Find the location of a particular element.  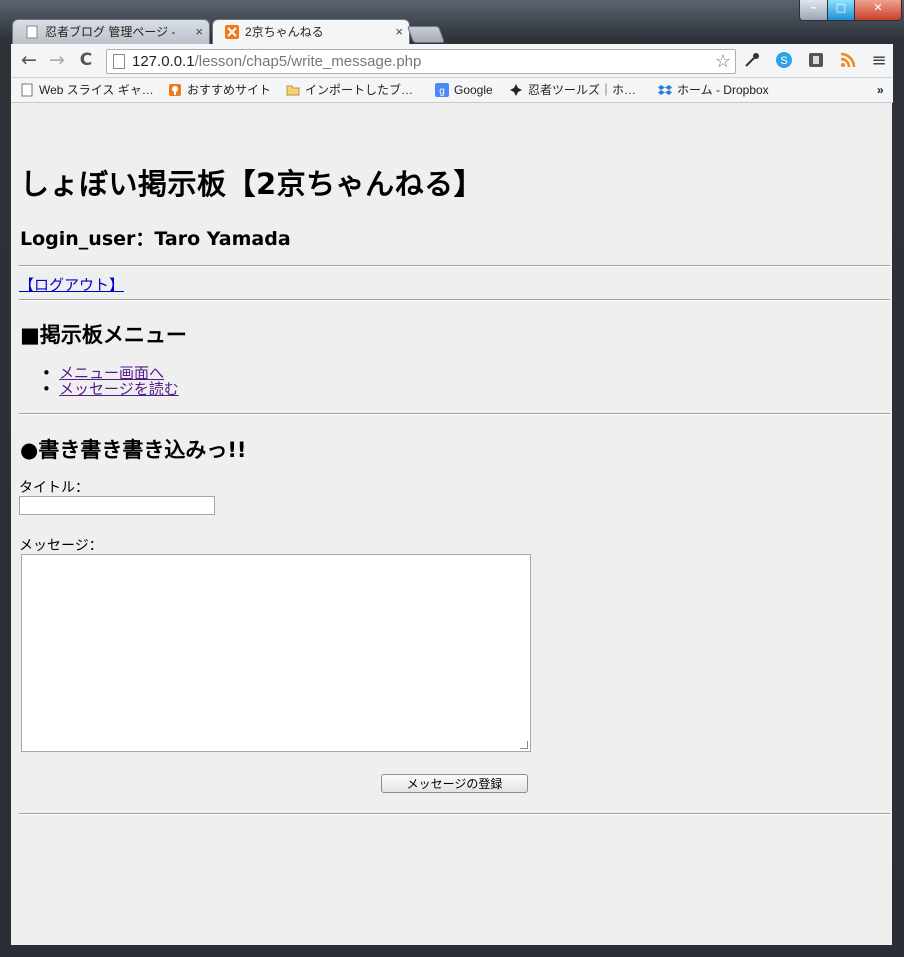

tab-label: 2京ちゃんねる is located at coordinates (284, 32).